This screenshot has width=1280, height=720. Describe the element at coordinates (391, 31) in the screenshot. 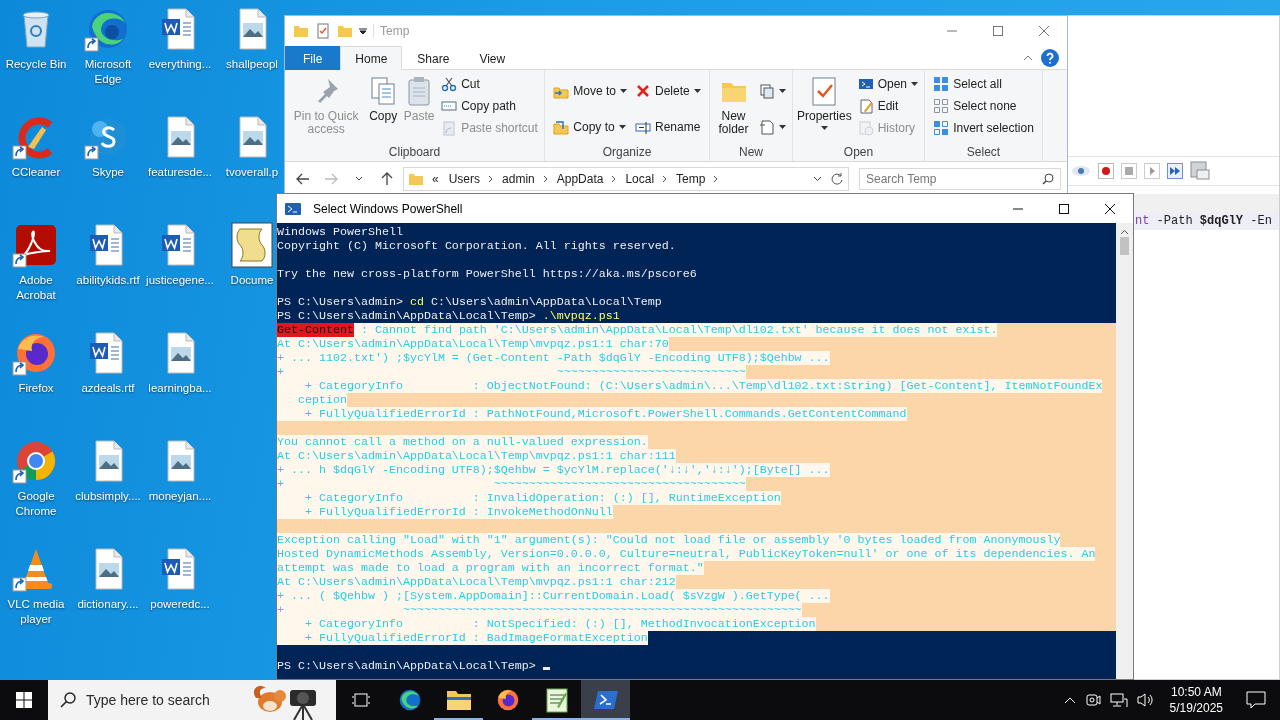

I see `window-title: Temp` at that location.